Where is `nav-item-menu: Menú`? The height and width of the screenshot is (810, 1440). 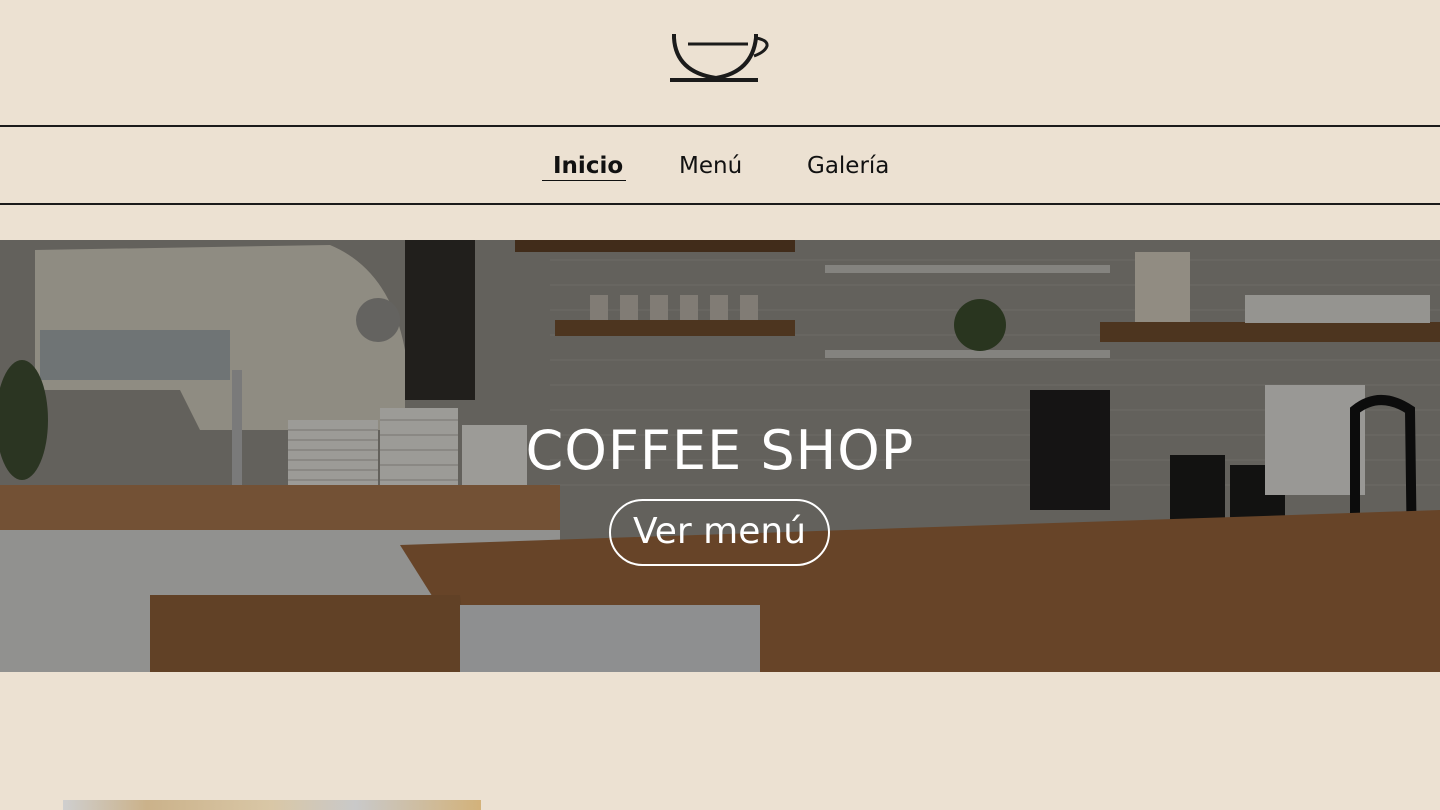
nav-item-menu: Menú is located at coordinates (710, 166).